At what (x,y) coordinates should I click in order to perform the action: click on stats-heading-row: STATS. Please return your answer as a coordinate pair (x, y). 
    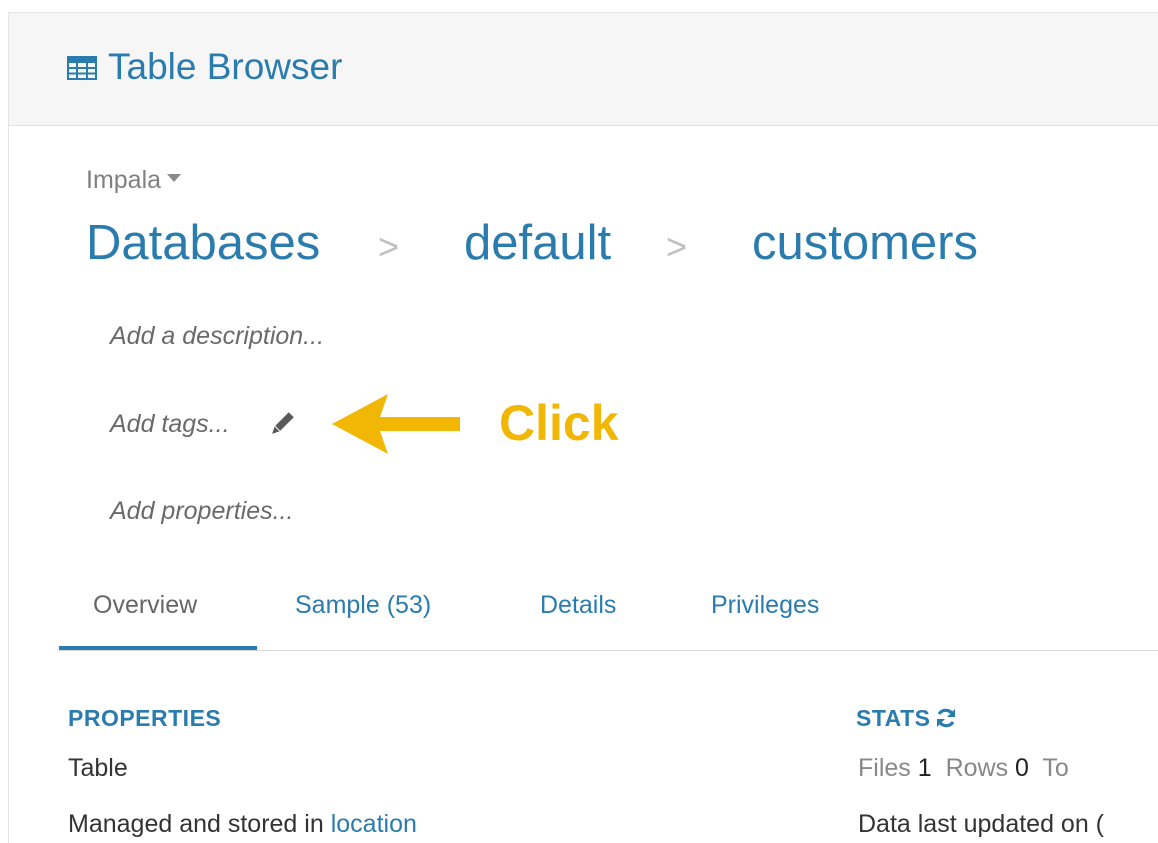
    Looking at the image, I should click on (907, 718).